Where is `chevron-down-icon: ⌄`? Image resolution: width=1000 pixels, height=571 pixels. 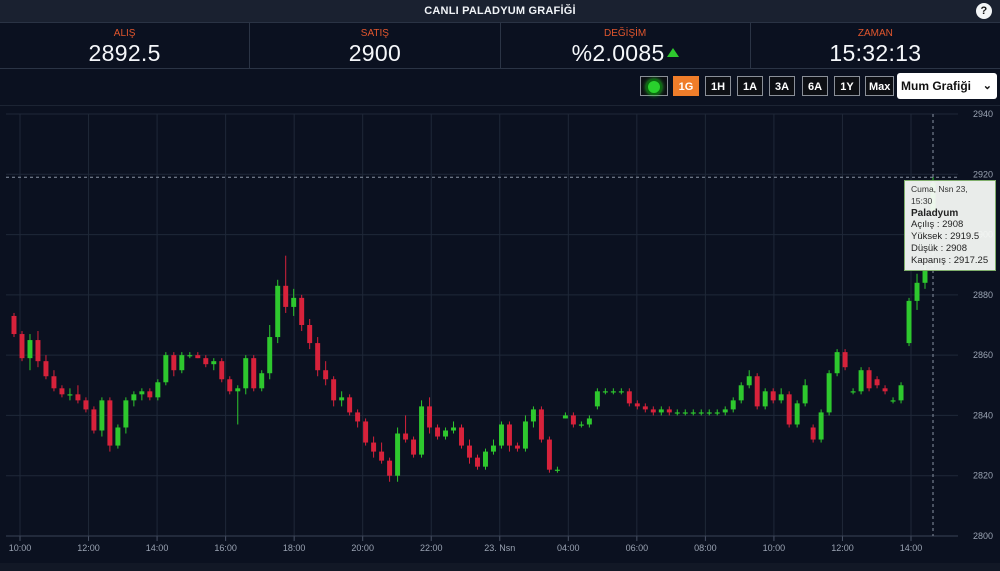 chevron-down-icon: ⌄ is located at coordinates (987, 86).